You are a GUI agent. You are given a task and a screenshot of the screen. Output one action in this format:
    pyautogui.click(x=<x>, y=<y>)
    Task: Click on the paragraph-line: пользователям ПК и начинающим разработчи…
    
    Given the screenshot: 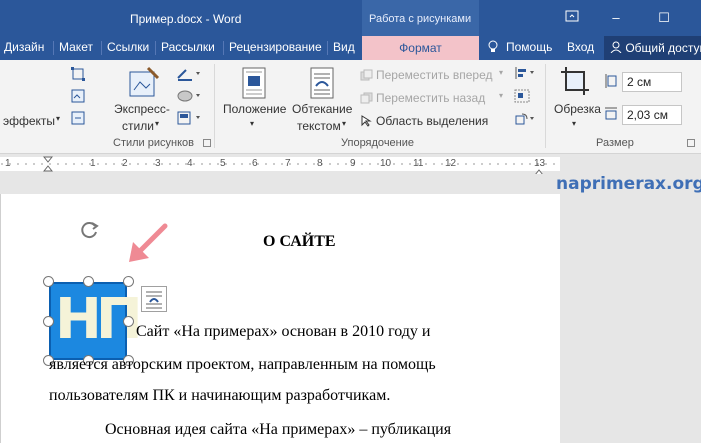 What is the action you would take?
    pyautogui.click(x=220, y=395)
    